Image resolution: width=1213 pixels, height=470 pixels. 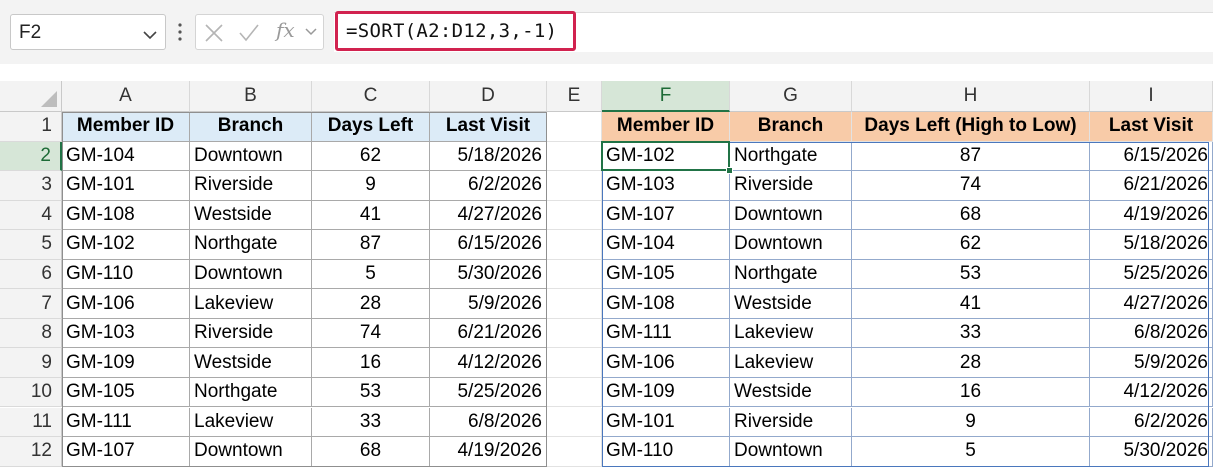 What do you see at coordinates (31, 215) in the screenshot?
I see `row-header-4: 4` at bounding box center [31, 215].